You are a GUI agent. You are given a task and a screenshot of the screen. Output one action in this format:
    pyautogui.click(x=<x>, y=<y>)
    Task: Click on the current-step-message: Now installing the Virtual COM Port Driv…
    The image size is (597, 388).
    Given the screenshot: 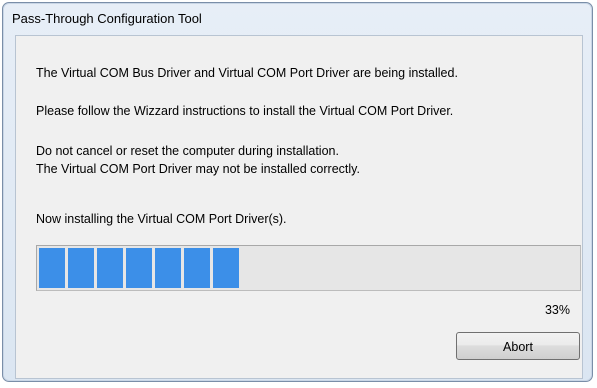 What is the action you would take?
    pyautogui.click(x=161, y=219)
    